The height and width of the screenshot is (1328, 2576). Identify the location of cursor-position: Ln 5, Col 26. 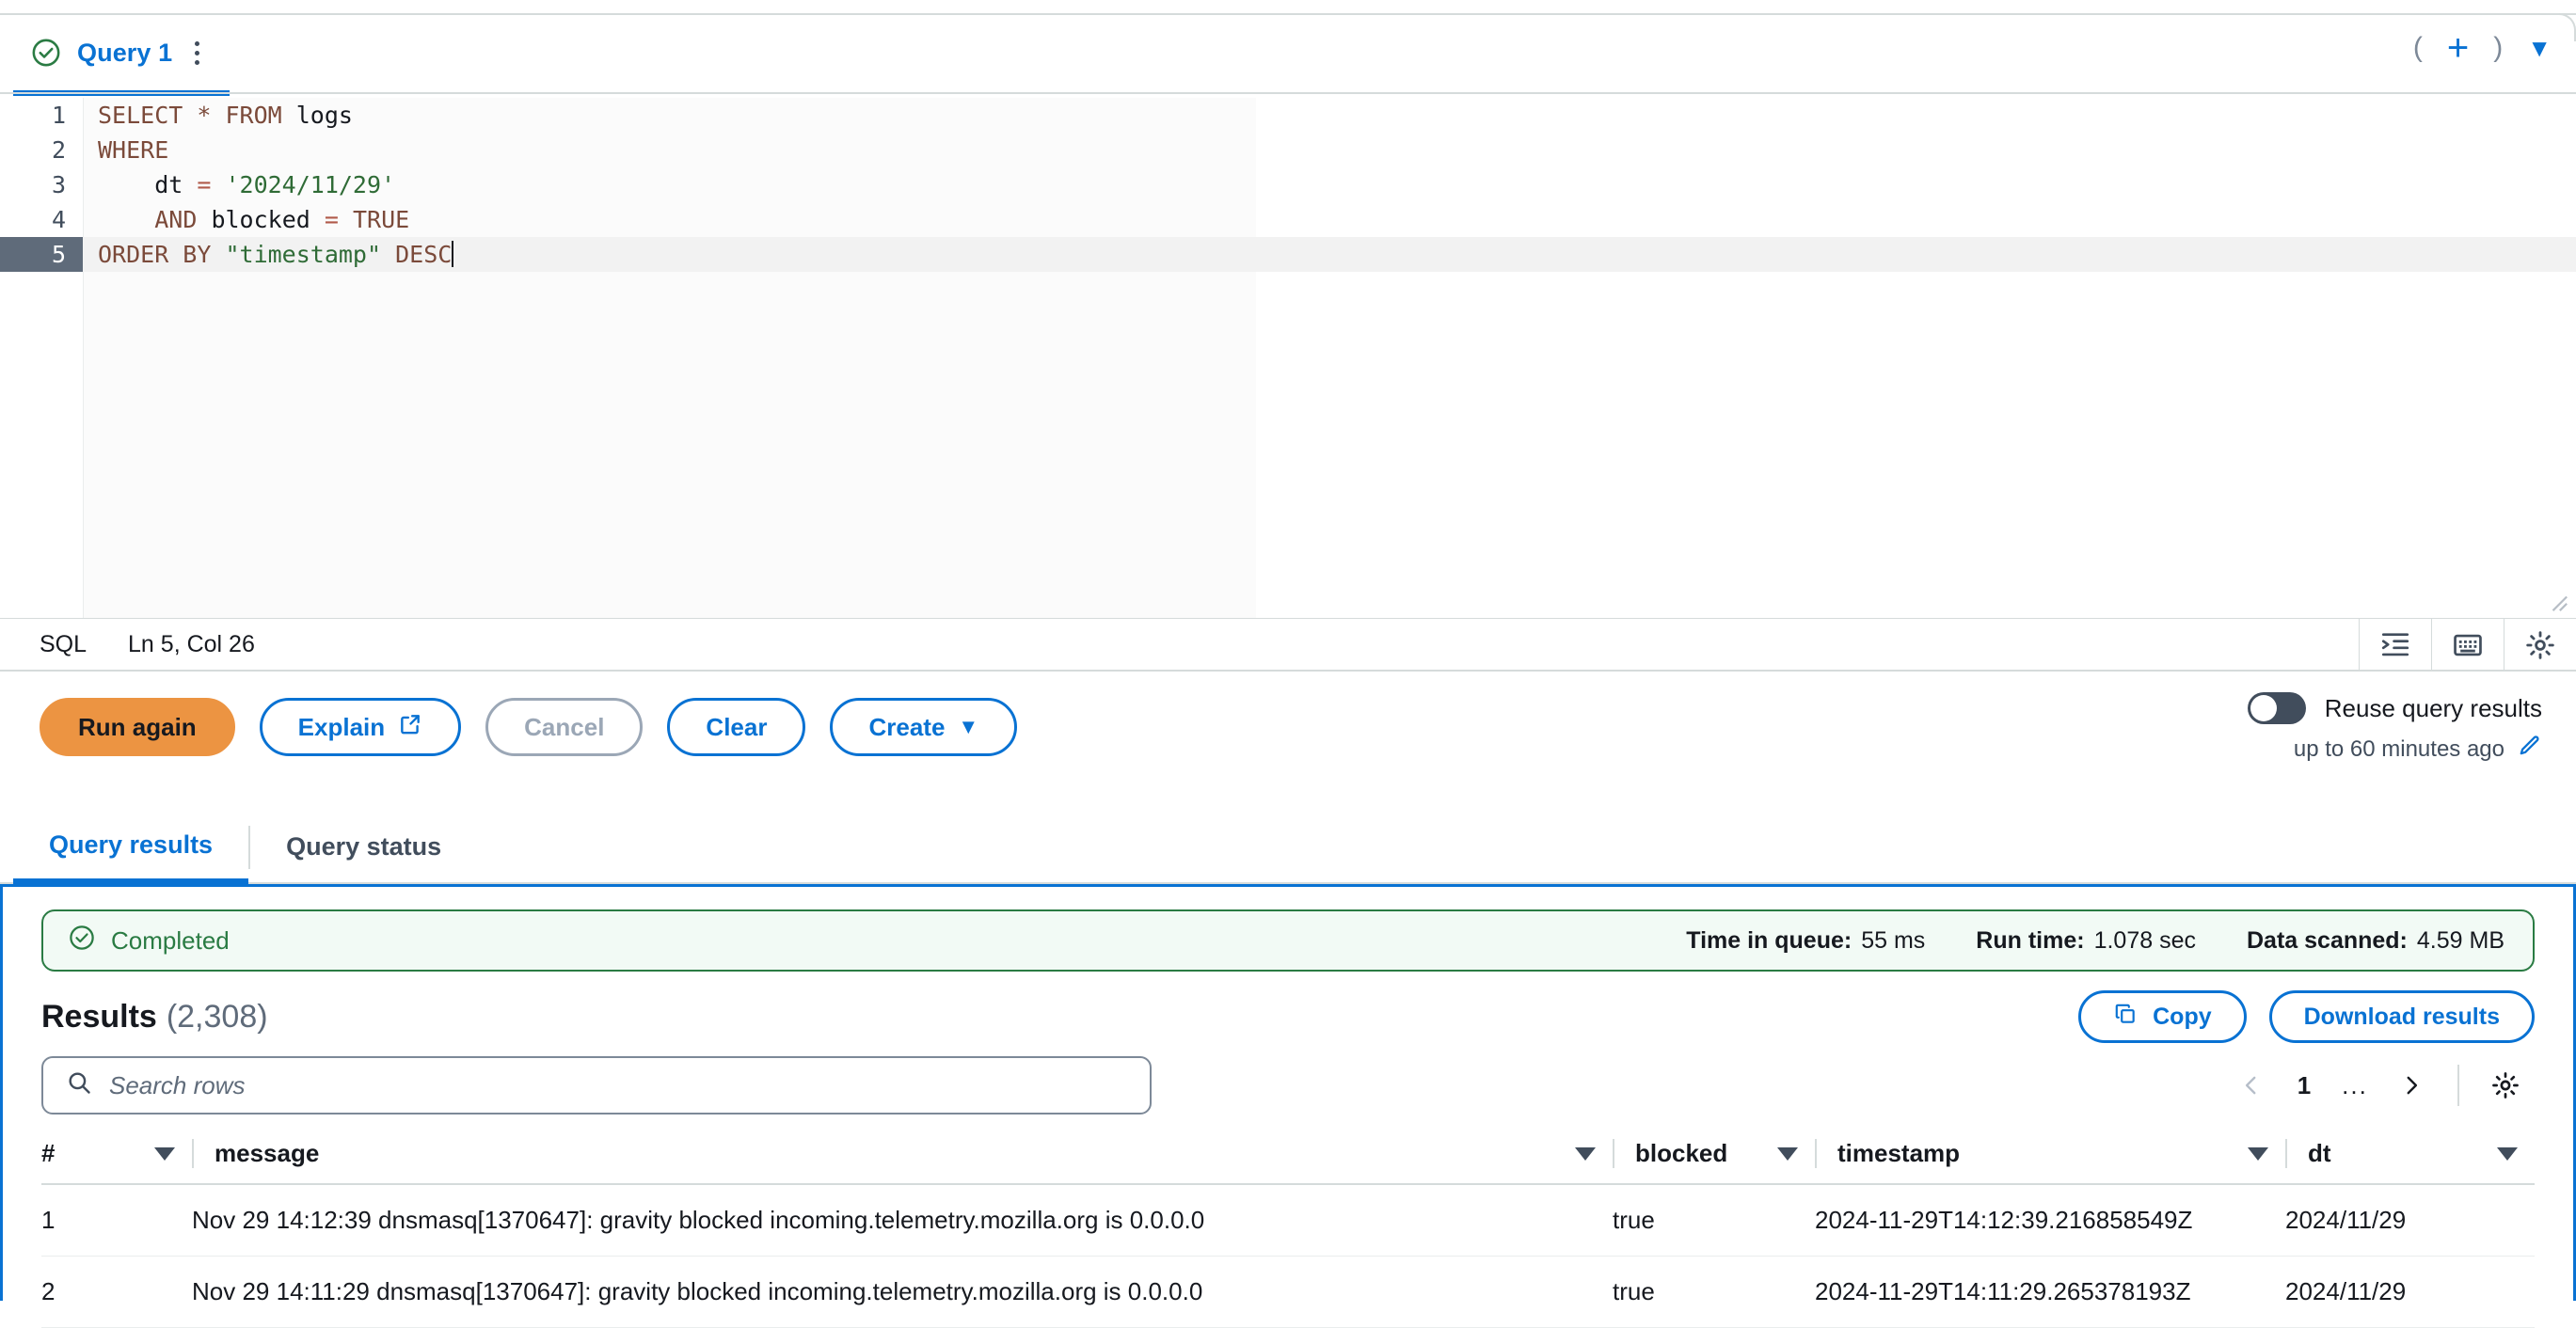
(191, 643).